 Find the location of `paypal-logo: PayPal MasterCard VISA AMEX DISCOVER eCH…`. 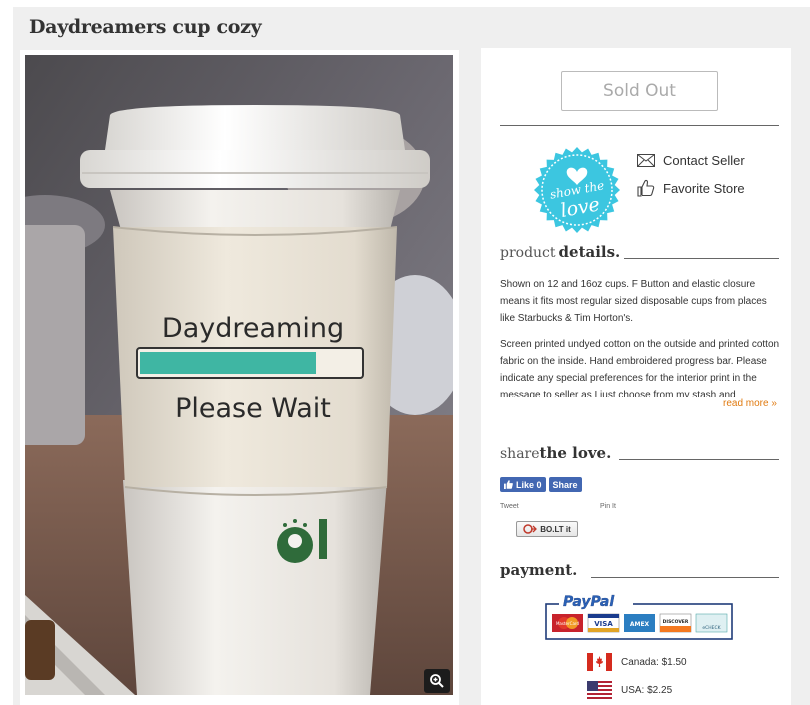

paypal-logo: PayPal MasterCard VISA AMEX DISCOVER eCH… is located at coordinates (639, 615).